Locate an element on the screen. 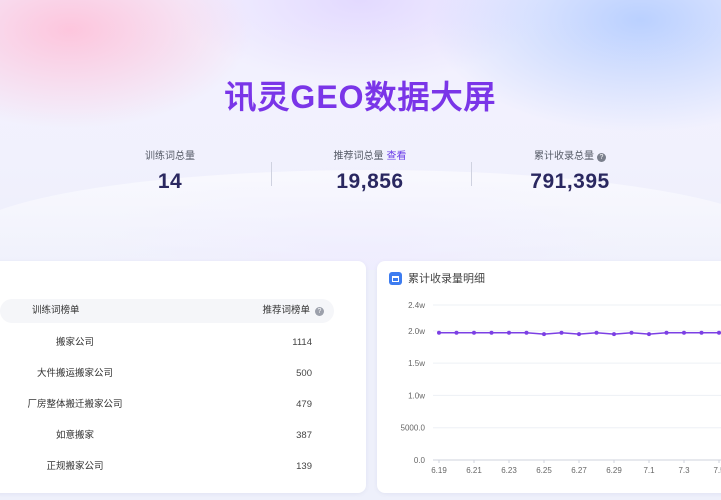 Image resolution: width=721 pixels, height=500 pixels. ranking-table-header: 训练词榜单 推荐词榜单 ? is located at coordinates (167, 311).